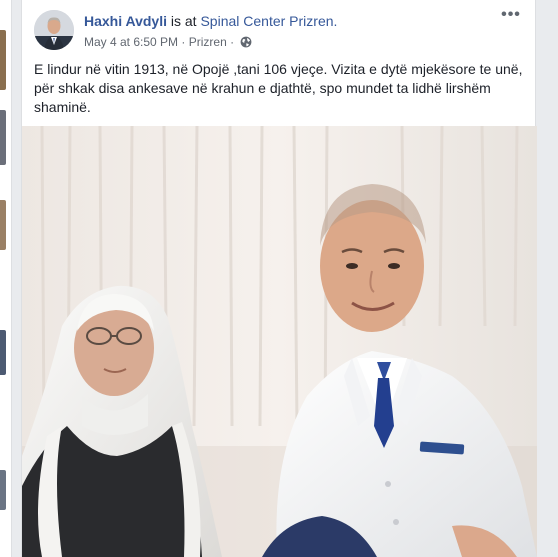  Describe the element at coordinates (54, 30) in the screenshot. I see `avatar` at that location.